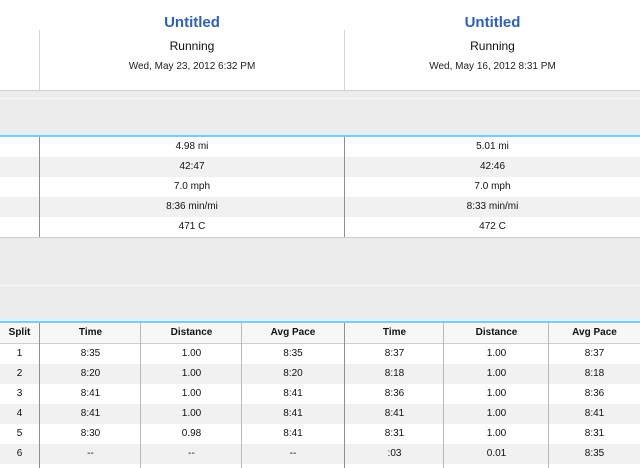 The image size is (640, 468). What do you see at coordinates (492, 22) in the screenshot?
I see `workout-2-title: Untitled` at bounding box center [492, 22].